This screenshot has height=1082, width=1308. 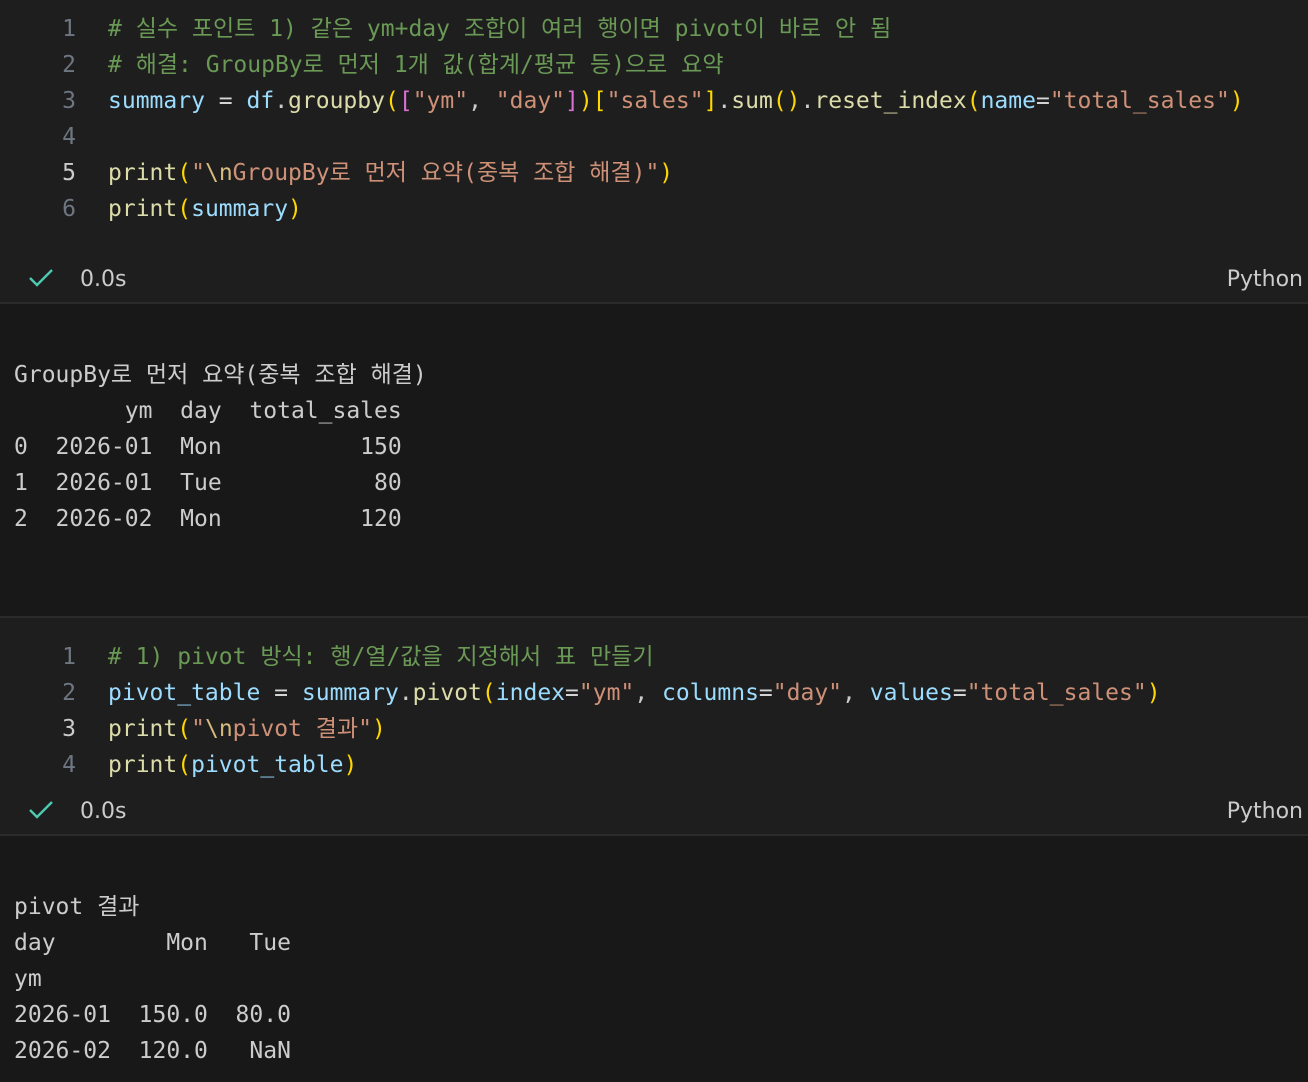 What do you see at coordinates (710, 693) in the screenshot?
I see `token: columns` at bounding box center [710, 693].